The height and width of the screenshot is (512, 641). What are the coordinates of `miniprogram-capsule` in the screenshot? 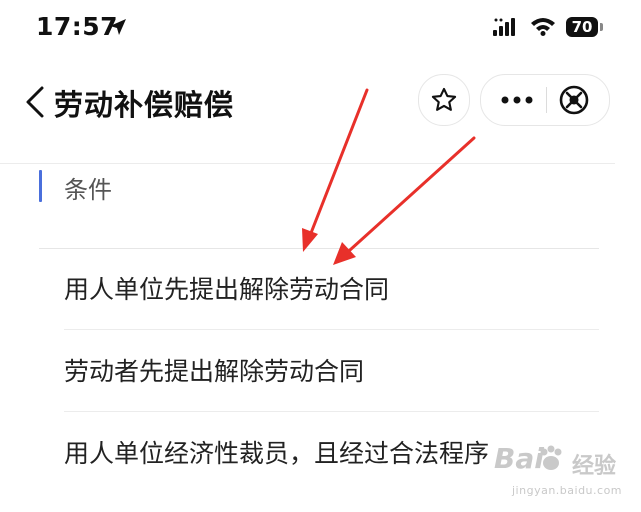 It's located at (545, 100).